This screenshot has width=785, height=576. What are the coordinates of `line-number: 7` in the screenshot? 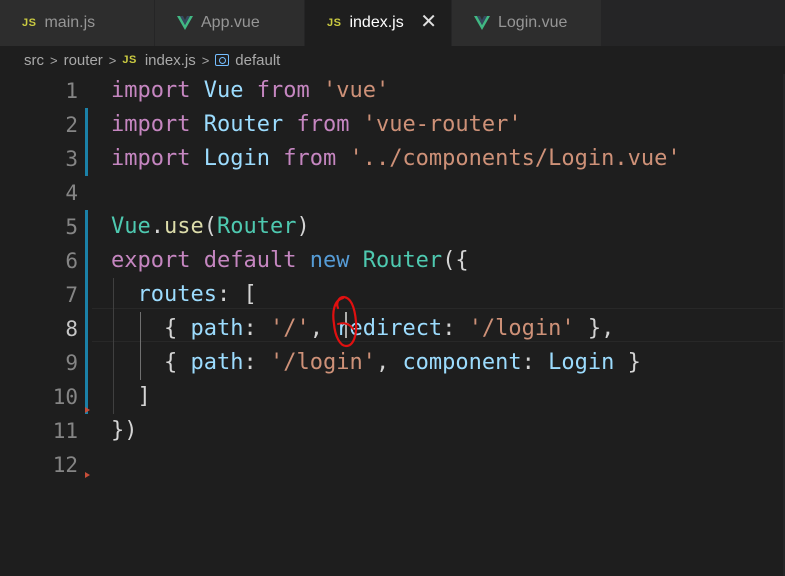 It's located at (71, 295).